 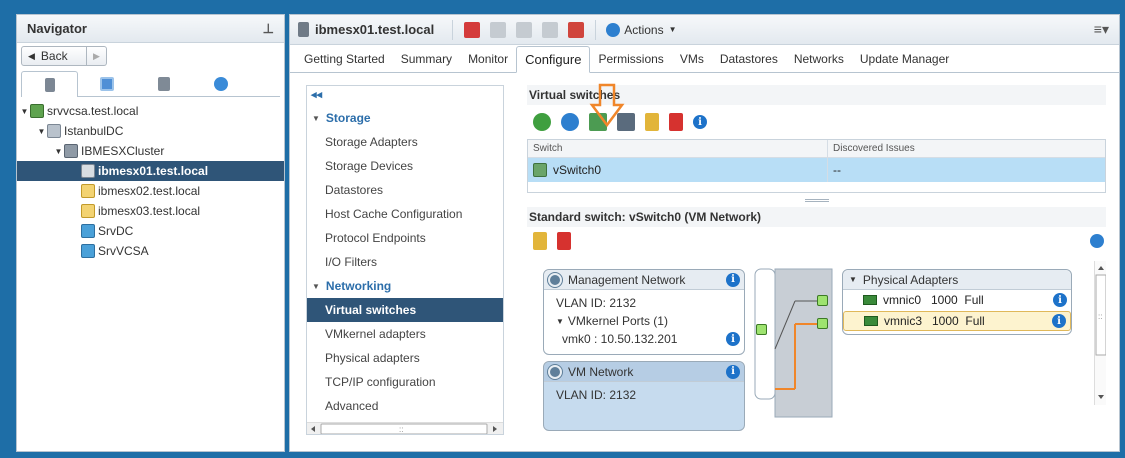 What do you see at coordinates (405, 406) in the screenshot?
I see `menu-item-advanced: Advanced` at bounding box center [405, 406].